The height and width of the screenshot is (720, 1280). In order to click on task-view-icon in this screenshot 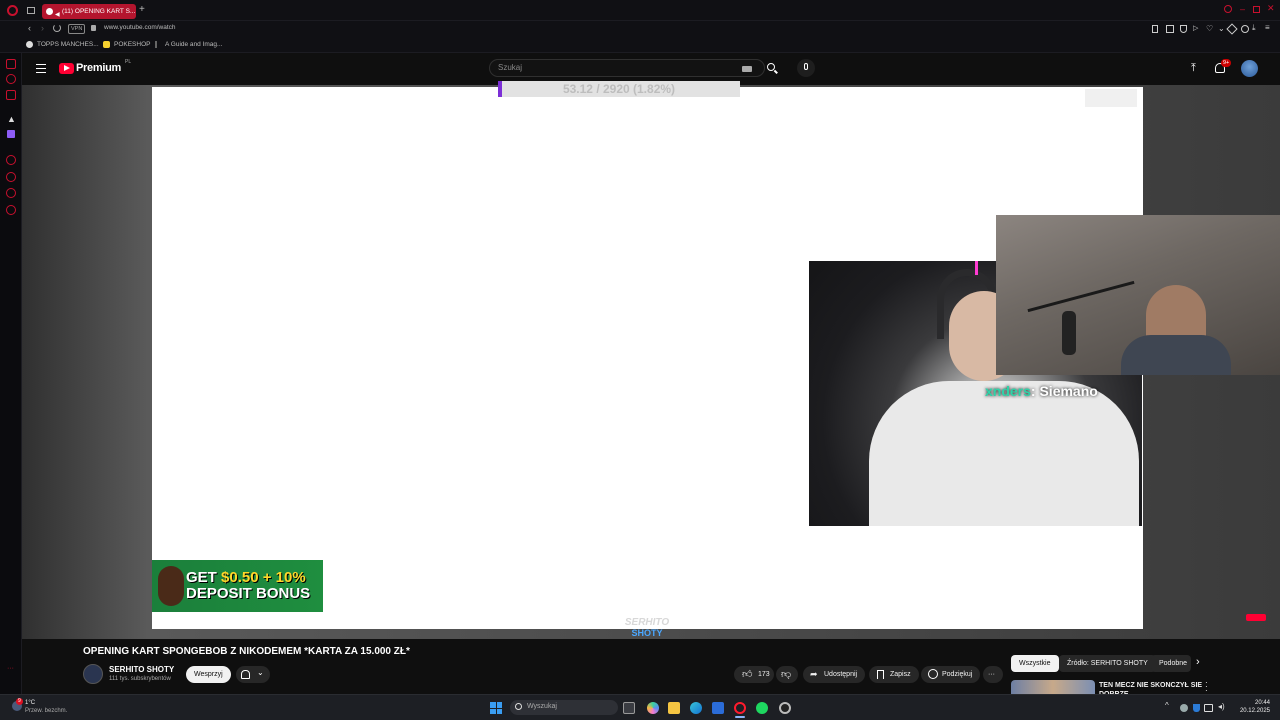, I will do `click(629, 708)`.